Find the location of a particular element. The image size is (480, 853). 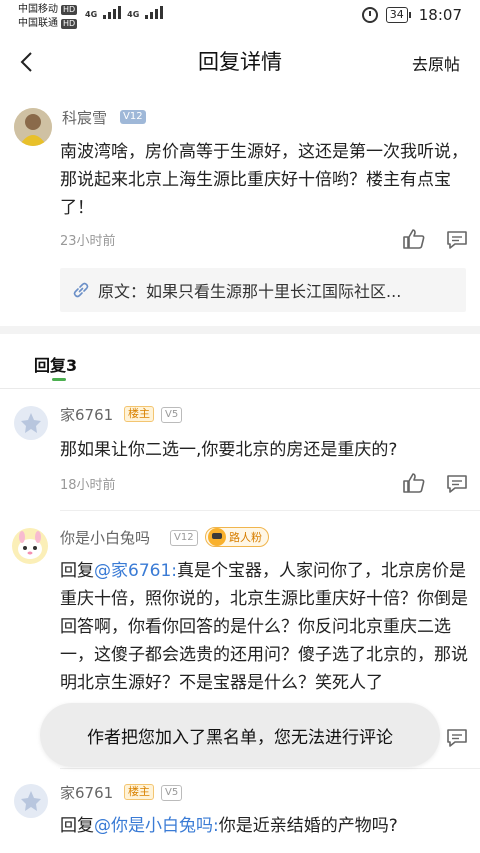

network-type-1: 4G is located at coordinates (91, 14).